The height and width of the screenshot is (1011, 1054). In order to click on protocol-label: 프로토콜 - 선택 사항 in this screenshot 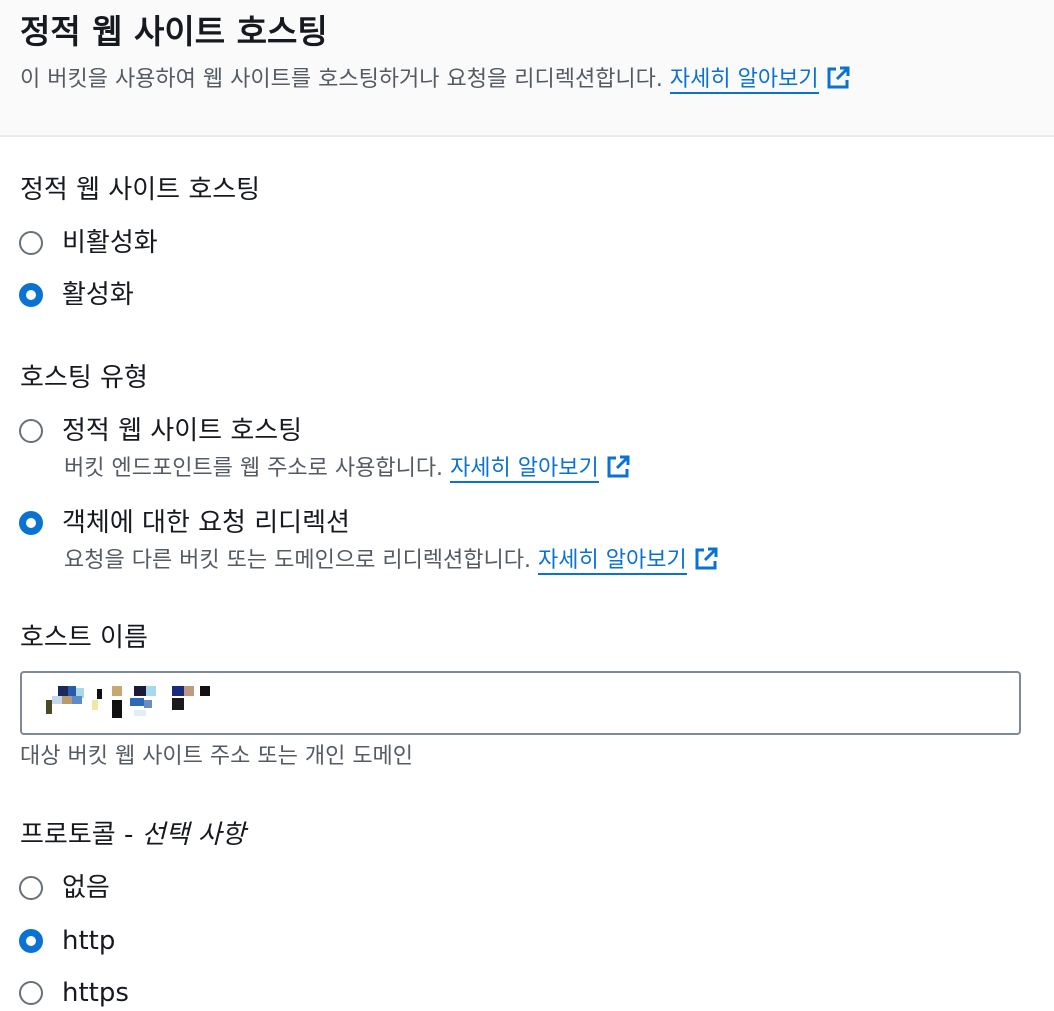, I will do `click(133, 835)`.